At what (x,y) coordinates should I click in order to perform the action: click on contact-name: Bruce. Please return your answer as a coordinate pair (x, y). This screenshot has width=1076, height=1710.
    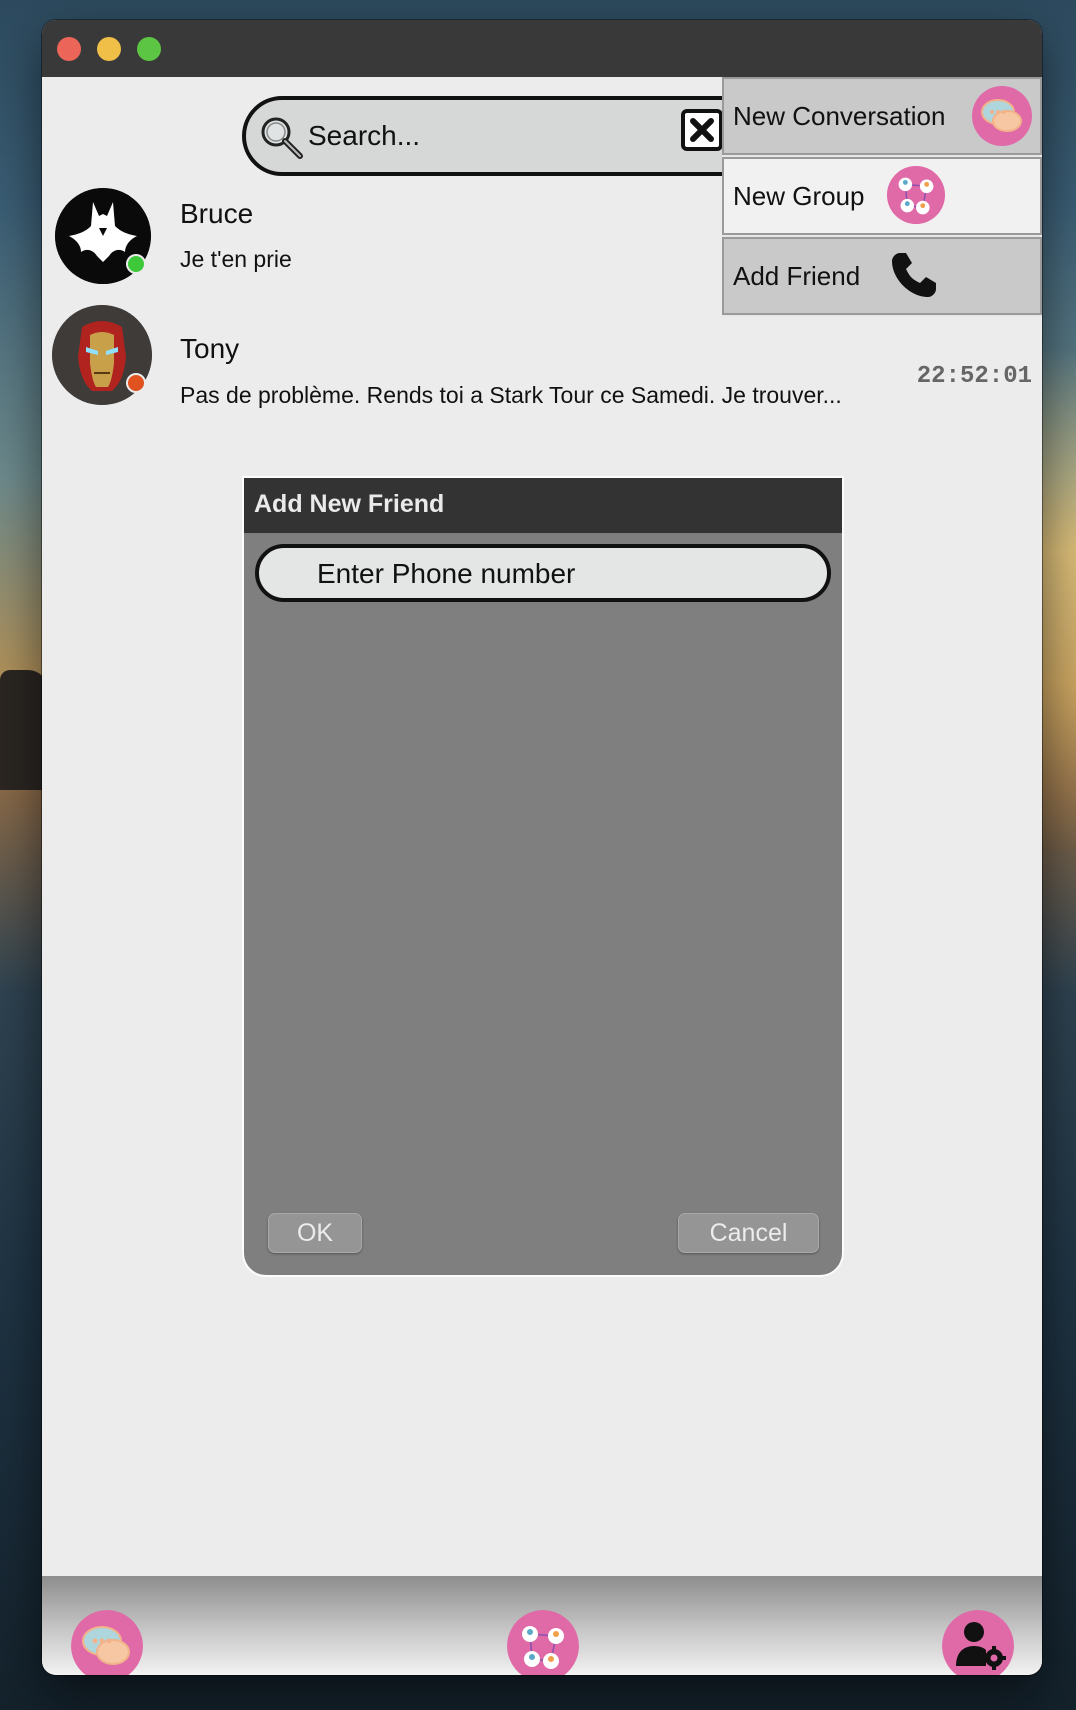
    Looking at the image, I should click on (217, 213).